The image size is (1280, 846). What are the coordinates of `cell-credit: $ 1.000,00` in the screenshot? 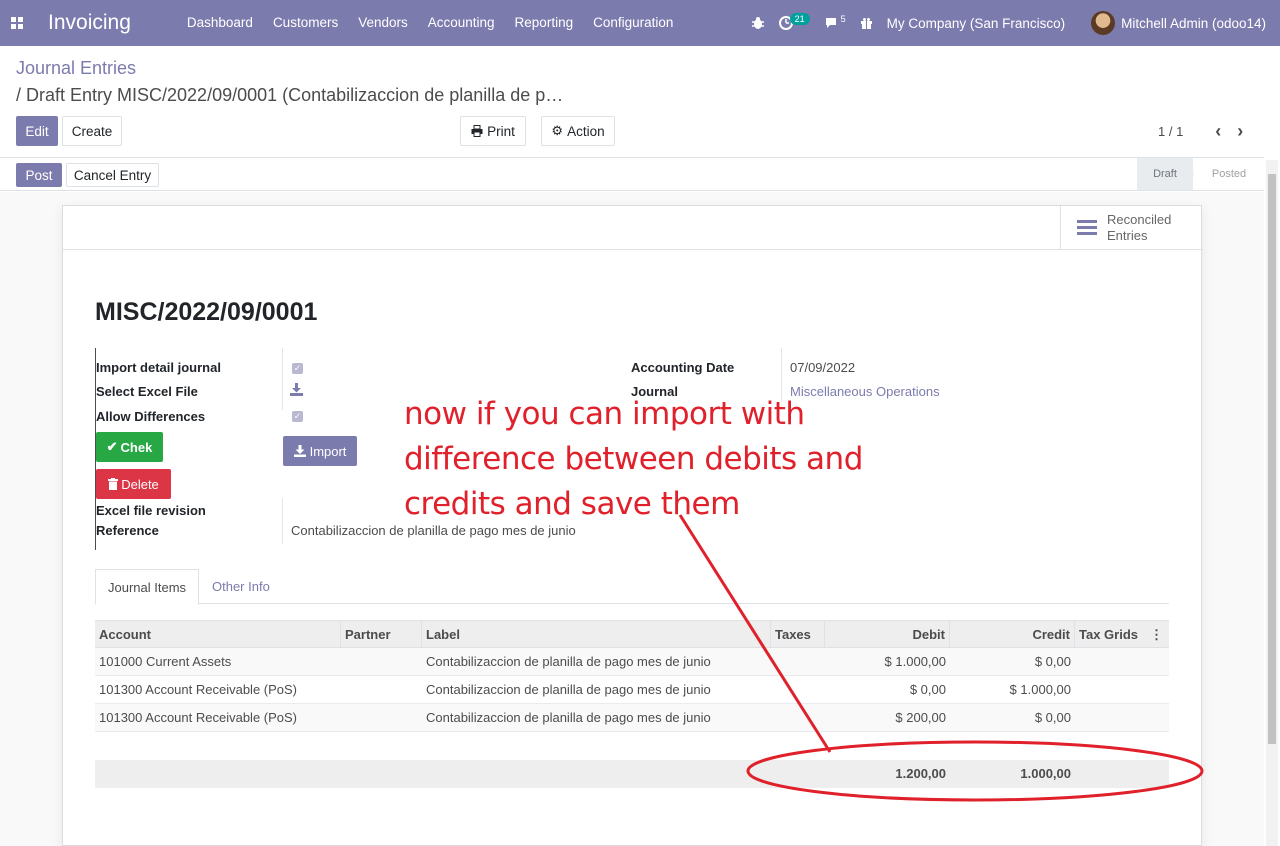 It's located at (1040, 689).